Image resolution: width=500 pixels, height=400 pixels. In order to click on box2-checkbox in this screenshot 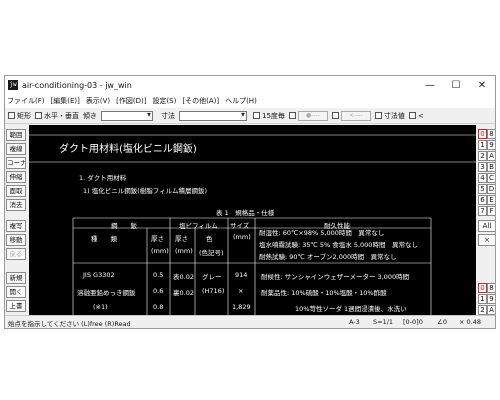, I will do `click(335, 115)`.